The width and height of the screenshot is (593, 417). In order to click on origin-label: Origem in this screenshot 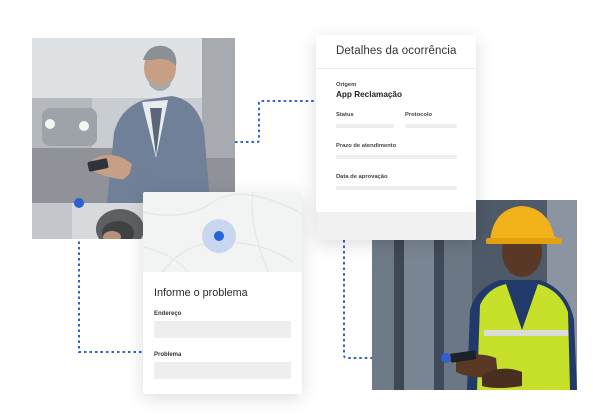, I will do `click(346, 85)`.